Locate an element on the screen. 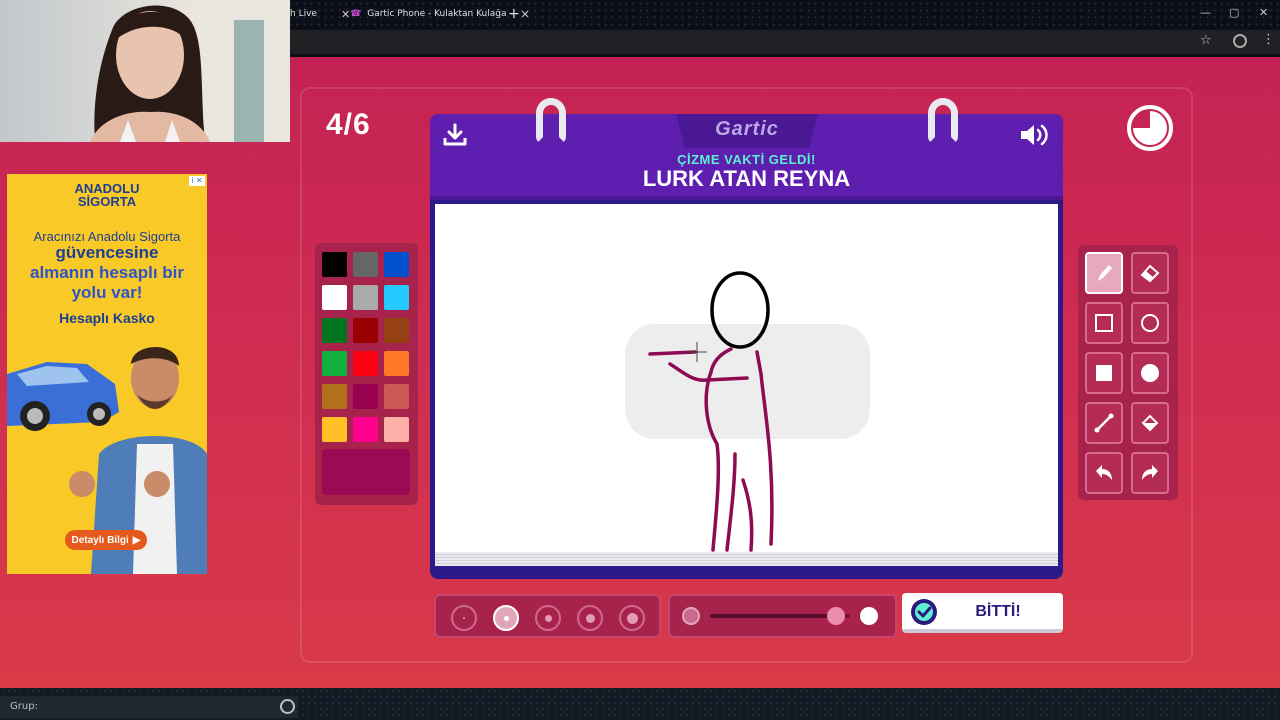  minimize-button: — is located at coordinates (1205, 12).